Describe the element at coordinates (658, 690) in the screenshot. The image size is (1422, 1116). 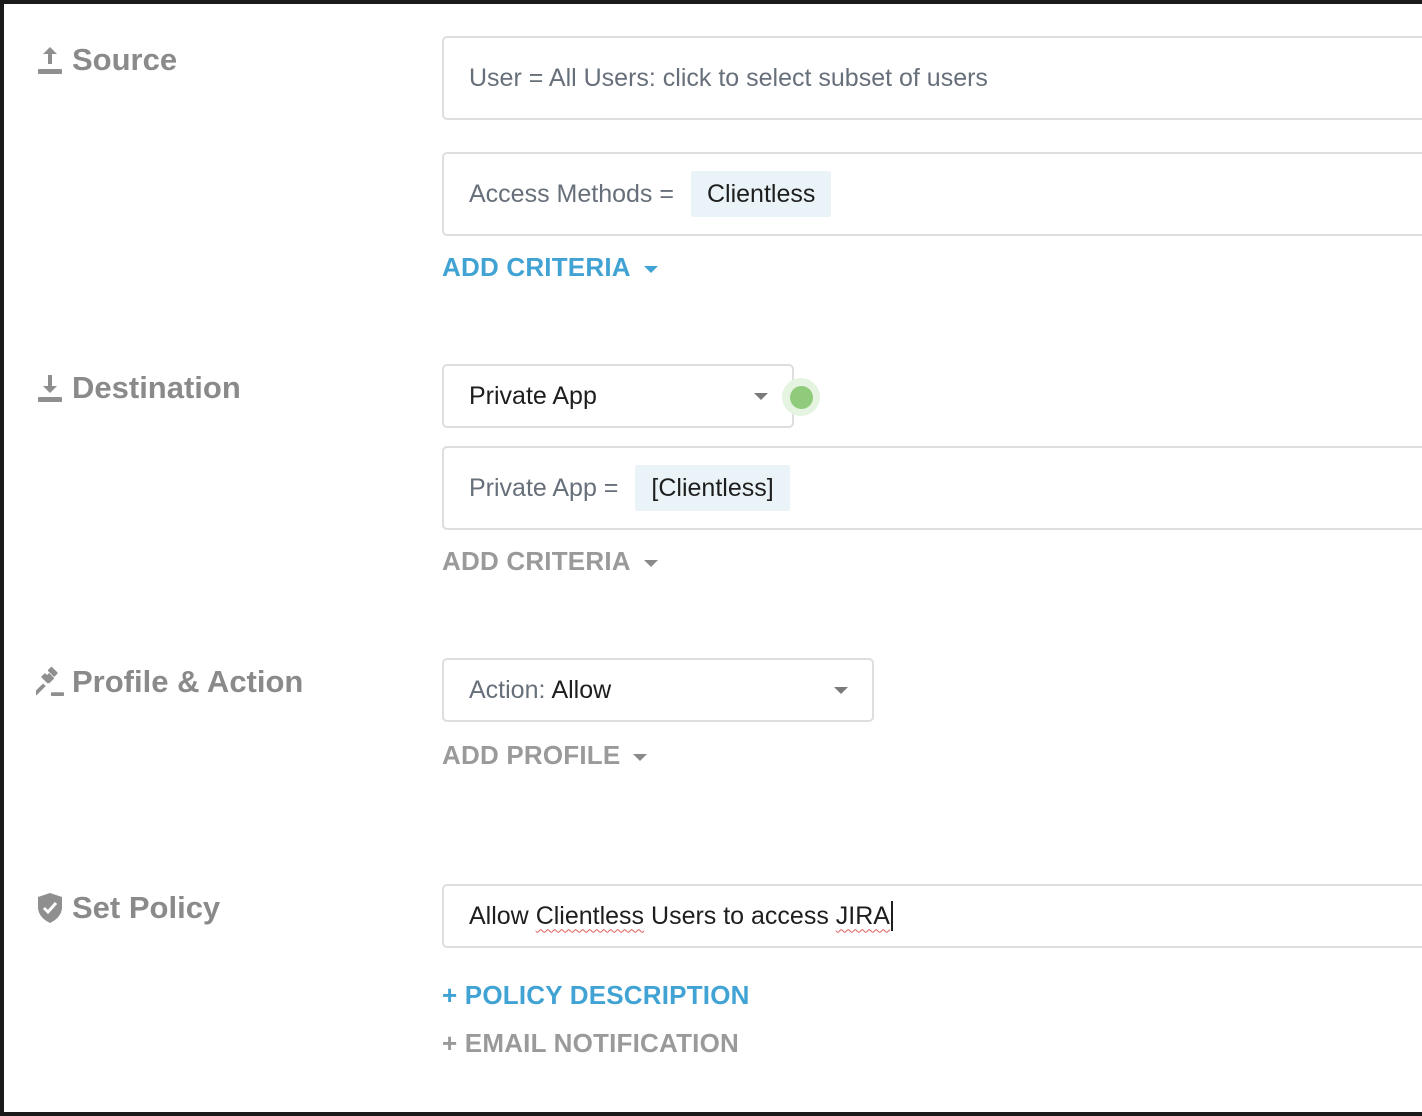
I see `action-select: Action: Allow` at that location.